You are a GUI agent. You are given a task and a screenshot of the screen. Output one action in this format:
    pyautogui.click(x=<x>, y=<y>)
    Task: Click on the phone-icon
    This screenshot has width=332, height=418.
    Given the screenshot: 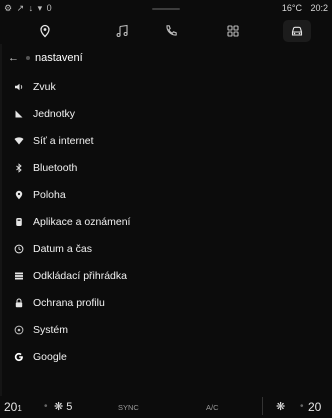 What is the action you would take?
    pyautogui.click(x=171, y=31)
    